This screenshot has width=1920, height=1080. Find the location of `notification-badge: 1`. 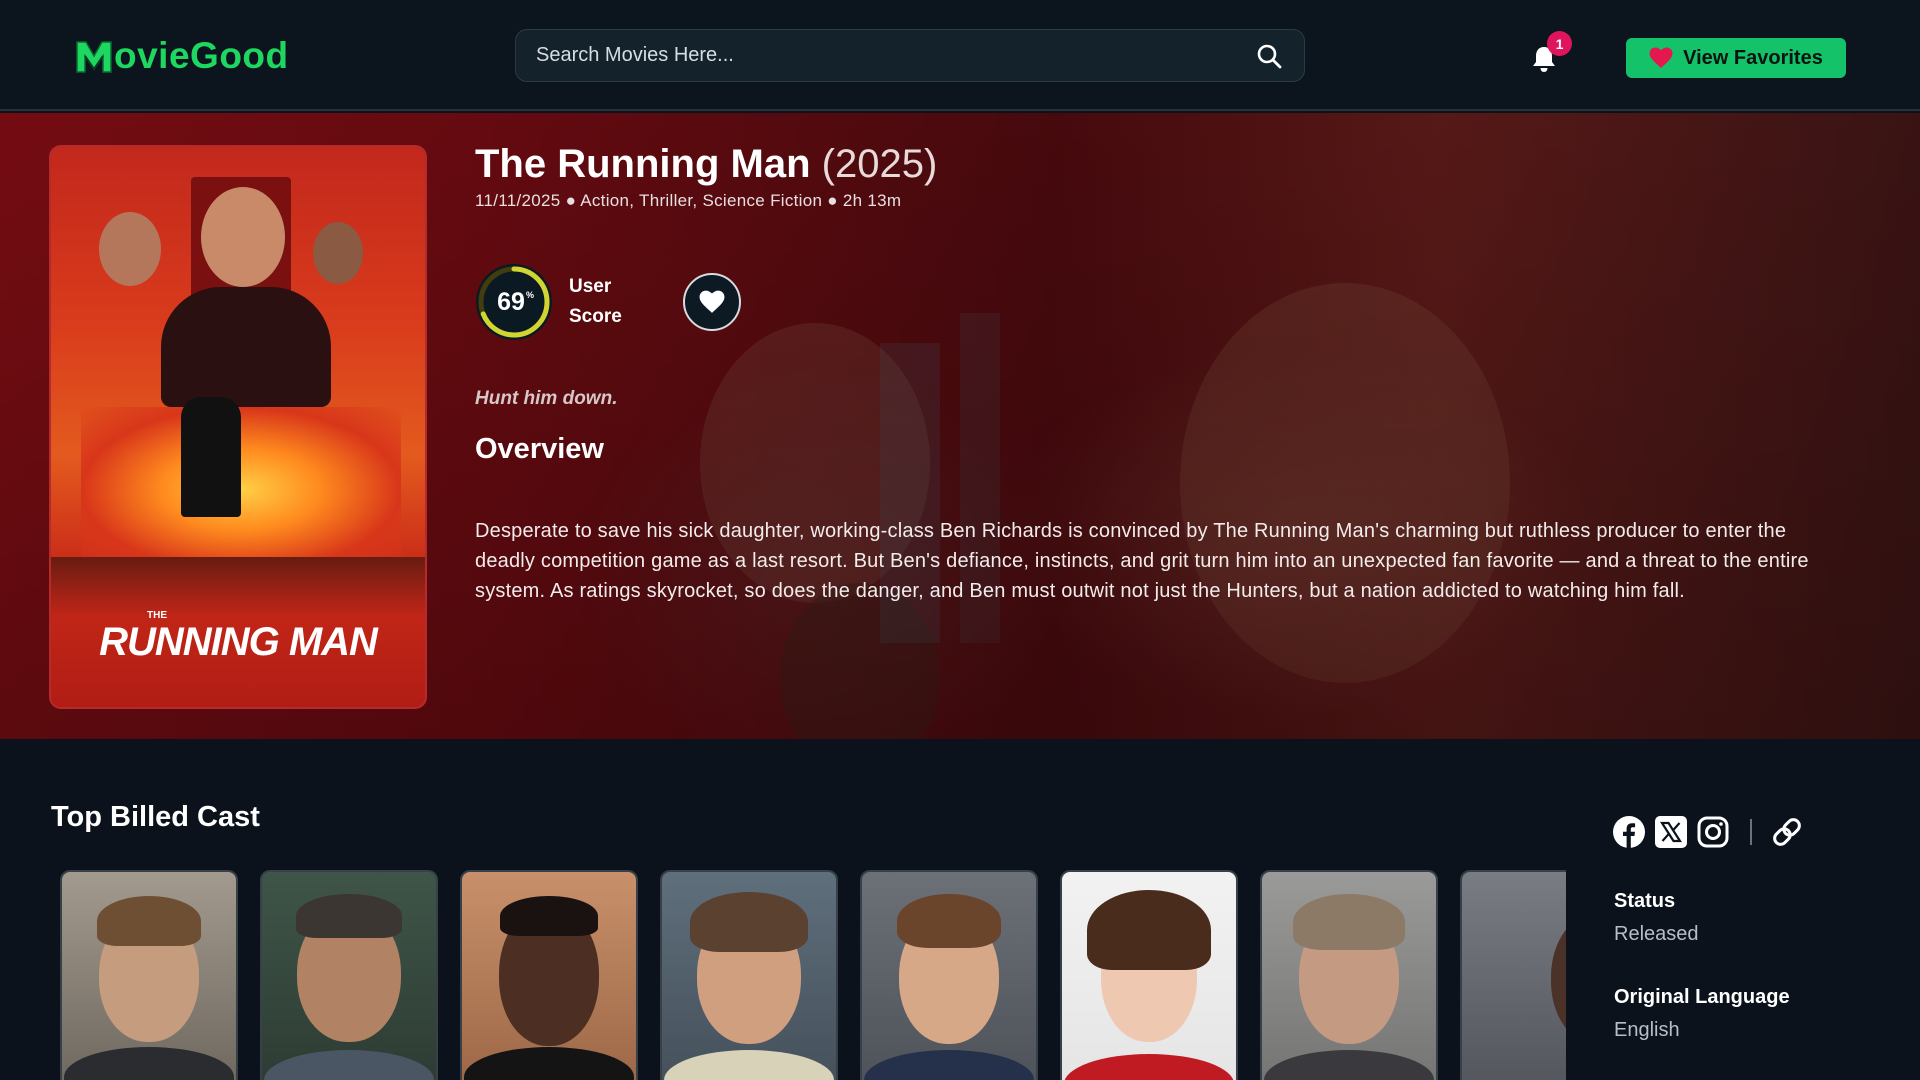

notification-badge: 1 is located at coordinates (1559, 43).